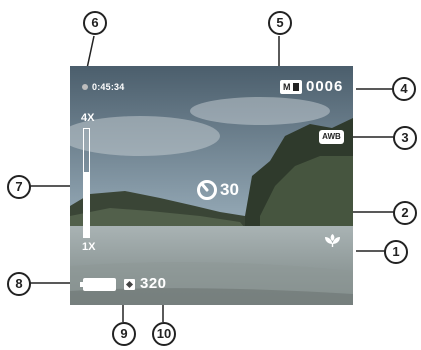  What do you see at coordinates (19, 284) in the screenshot?
I see `callout-8: 8` at bounding box center [19, 284].